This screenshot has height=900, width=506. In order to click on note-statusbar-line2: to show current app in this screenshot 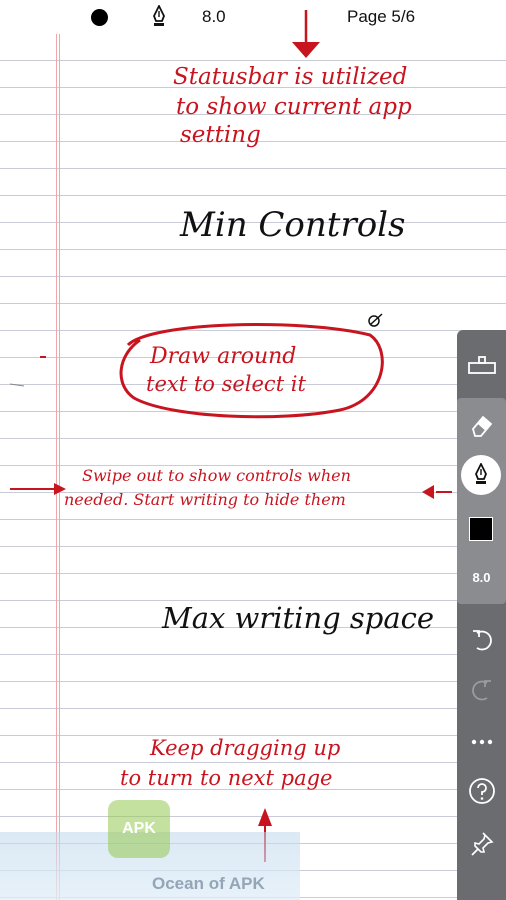, I will do `click(294, 107)`.